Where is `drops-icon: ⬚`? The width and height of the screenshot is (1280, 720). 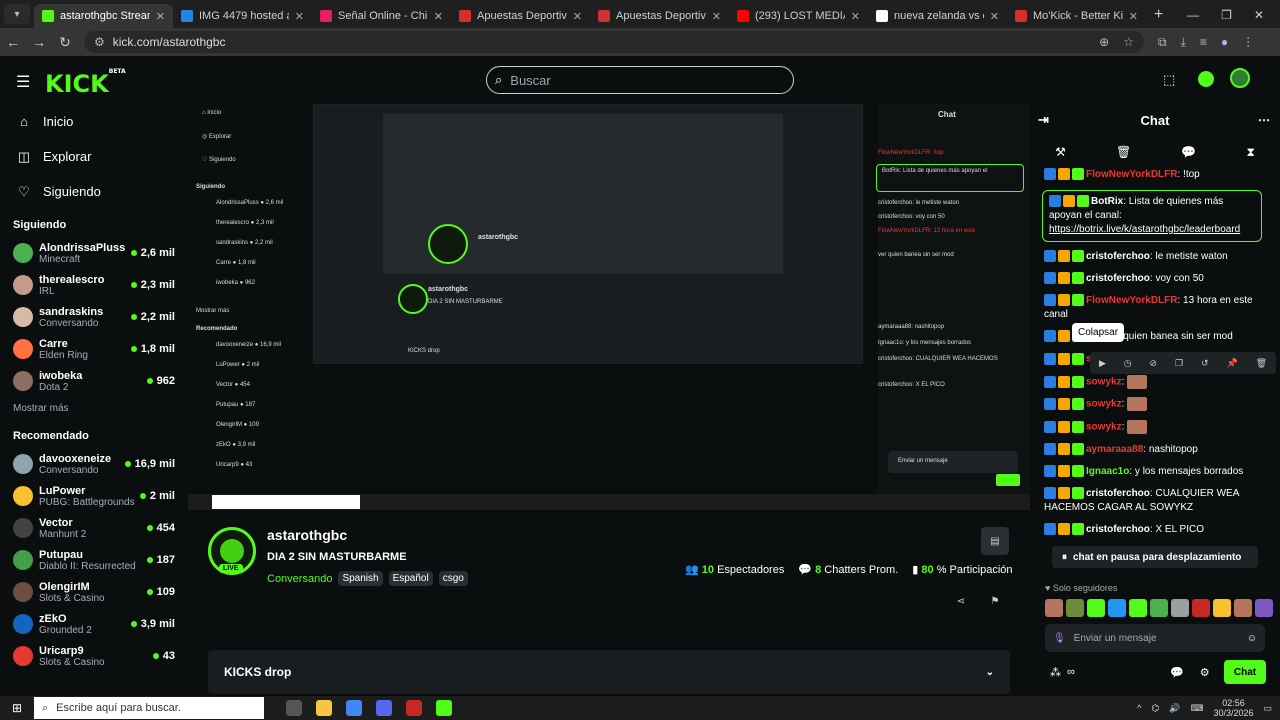 drops-icon: ⬚ is located at coordinates (1169, 80).